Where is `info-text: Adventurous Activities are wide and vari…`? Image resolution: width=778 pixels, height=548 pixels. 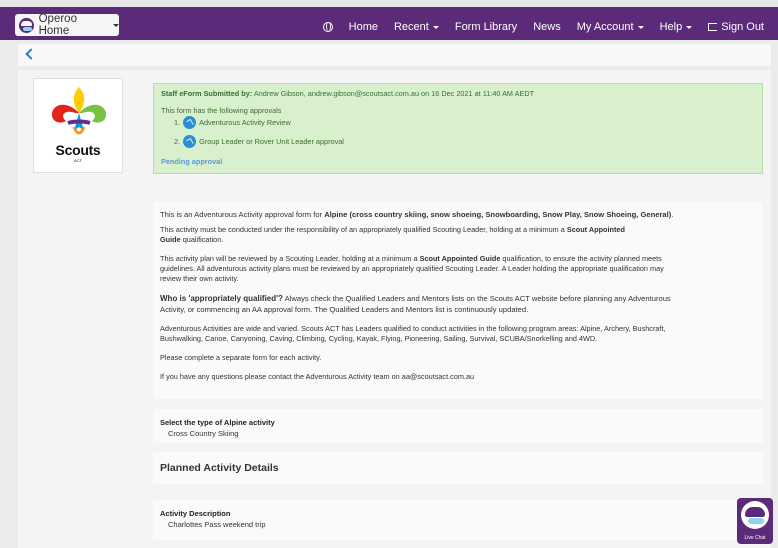 info-text: Adventurous Activities are wide and vari… is located at coordinates (413, 328).